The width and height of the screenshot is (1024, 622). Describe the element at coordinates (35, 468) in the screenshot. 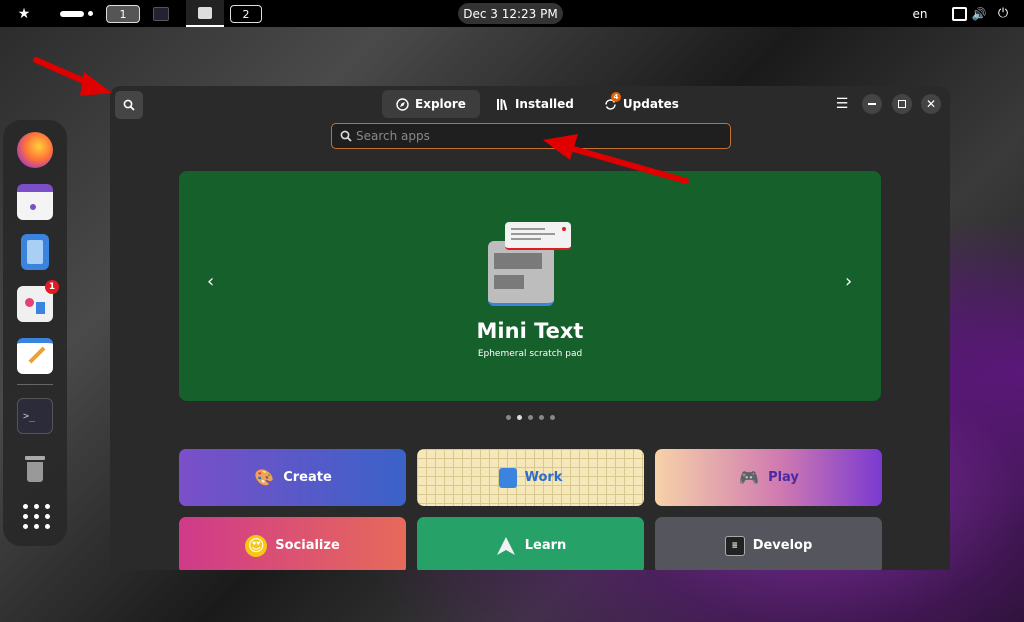

I see `trash-icon` at that location.